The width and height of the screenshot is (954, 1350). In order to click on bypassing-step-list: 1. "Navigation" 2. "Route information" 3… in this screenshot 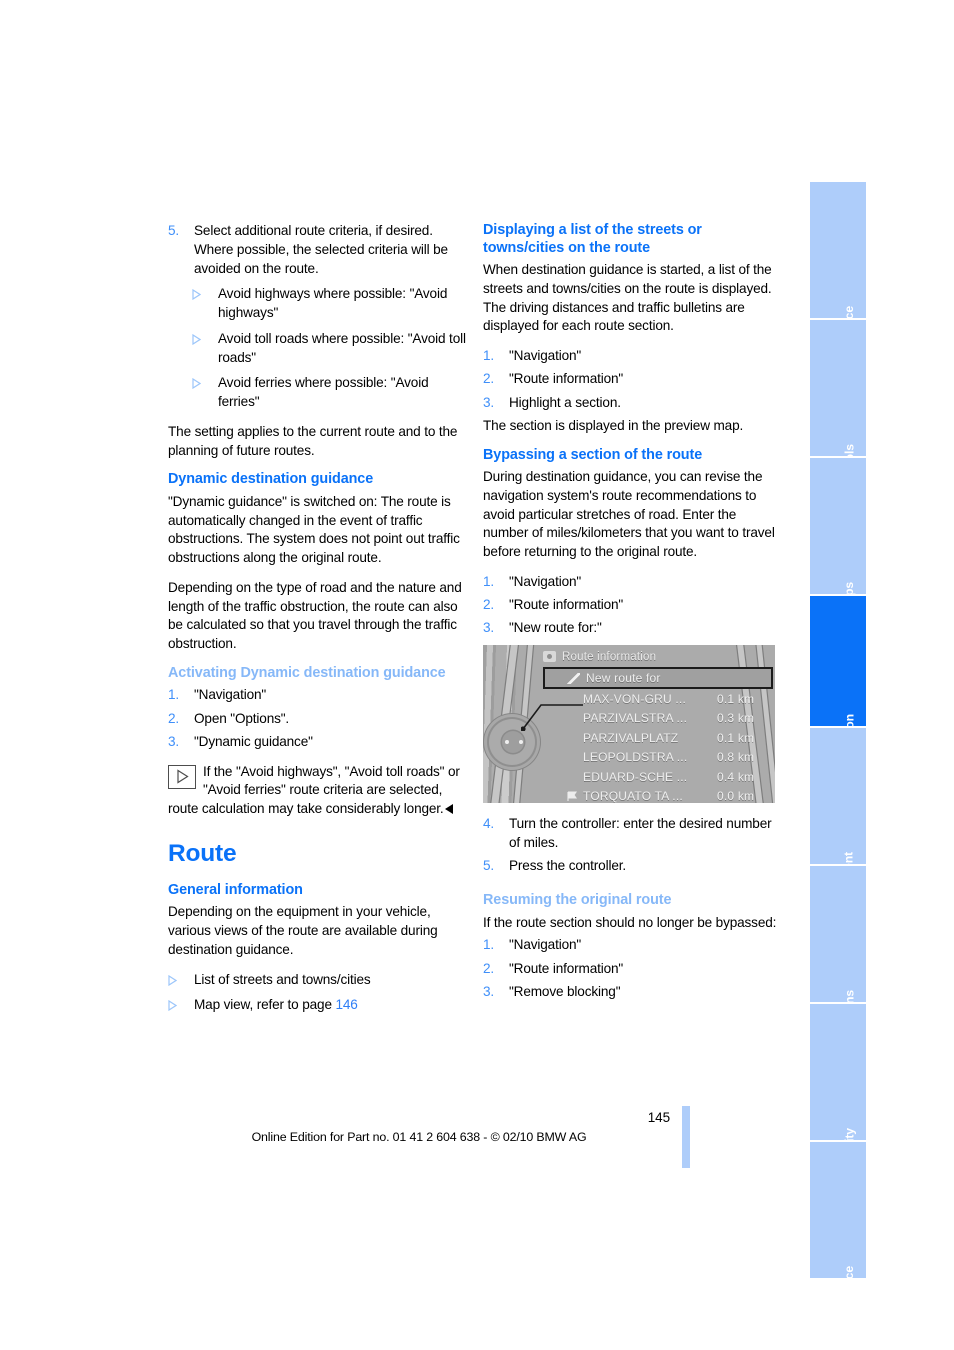, I will do `click(632, 605)`.